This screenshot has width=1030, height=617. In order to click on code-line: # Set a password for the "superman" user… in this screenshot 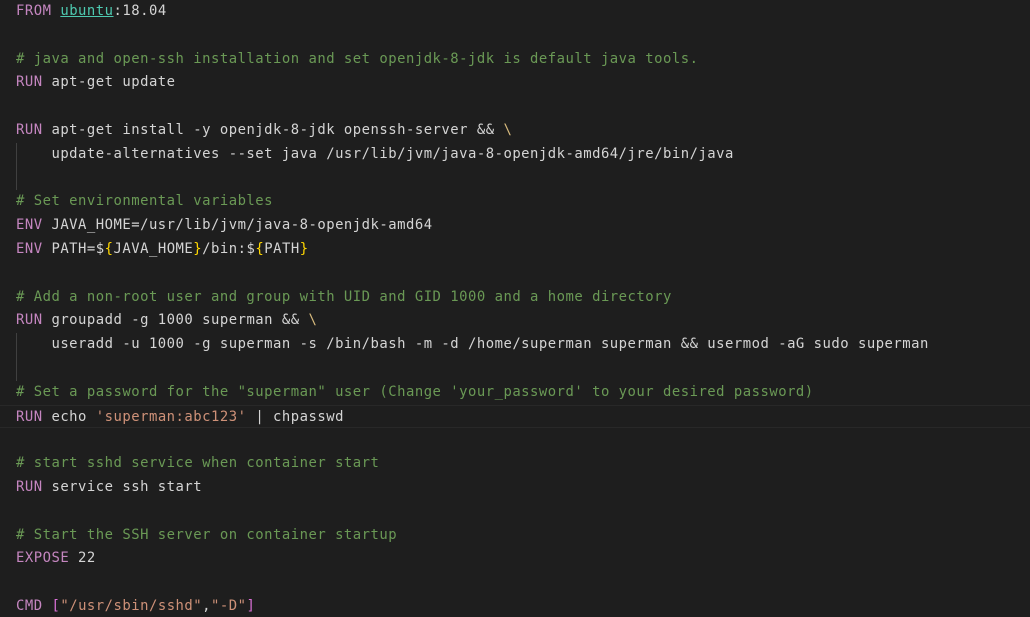, I will do `click(515, 393)`.